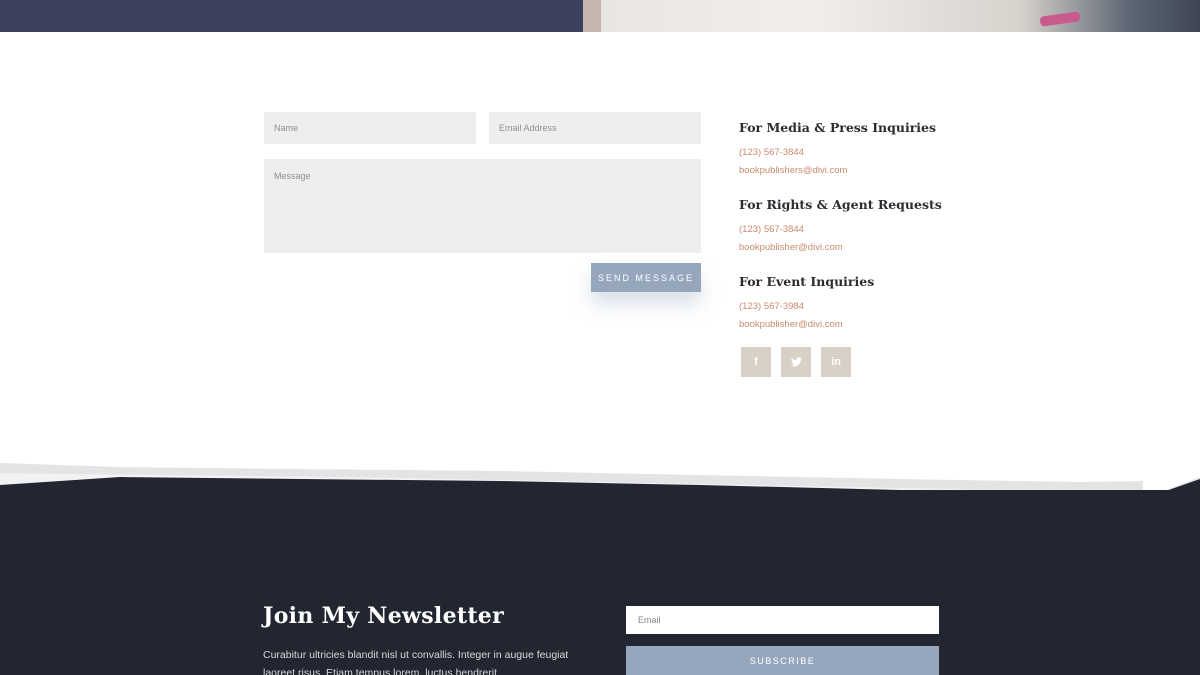  What do you see at coordinates (900, 16) in the screenshot?
I see `hero-photo` at bounding box center [900, 16].